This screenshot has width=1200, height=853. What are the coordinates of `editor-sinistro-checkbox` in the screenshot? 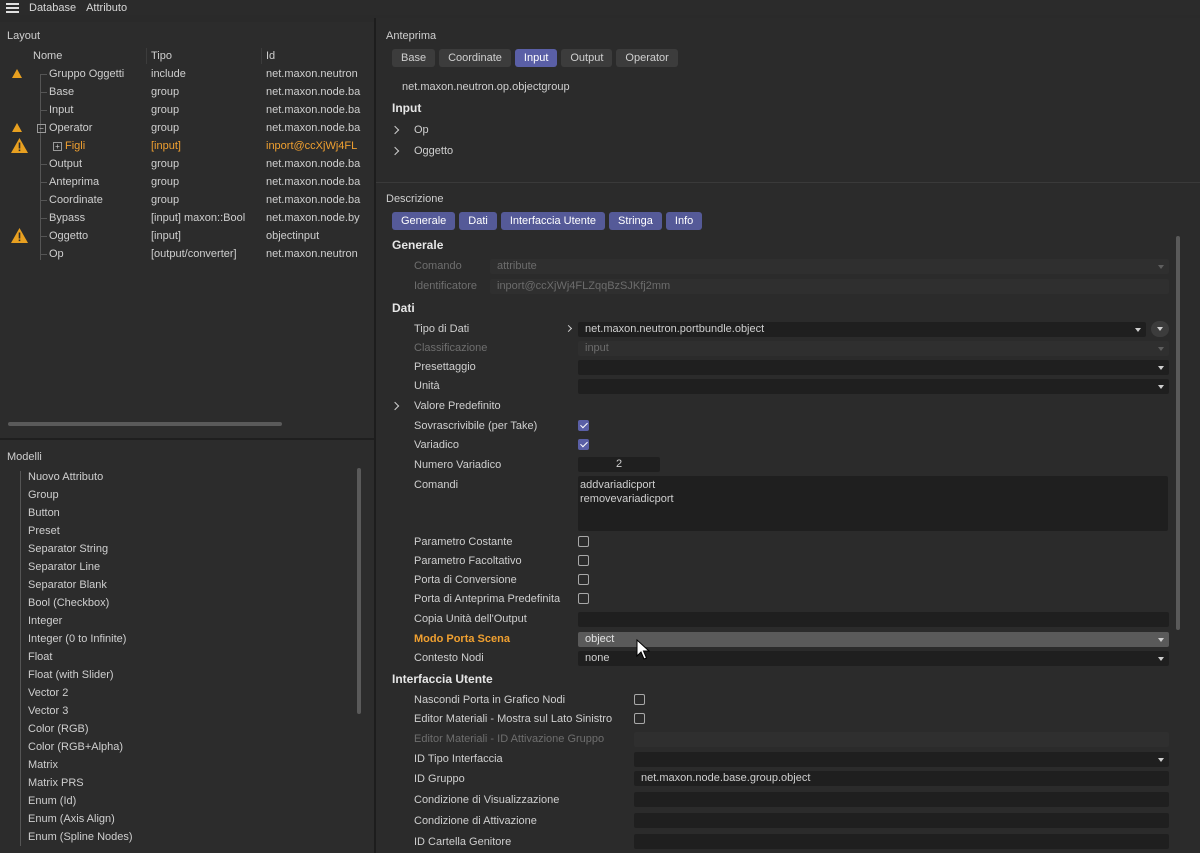 It's located at (639, 718).